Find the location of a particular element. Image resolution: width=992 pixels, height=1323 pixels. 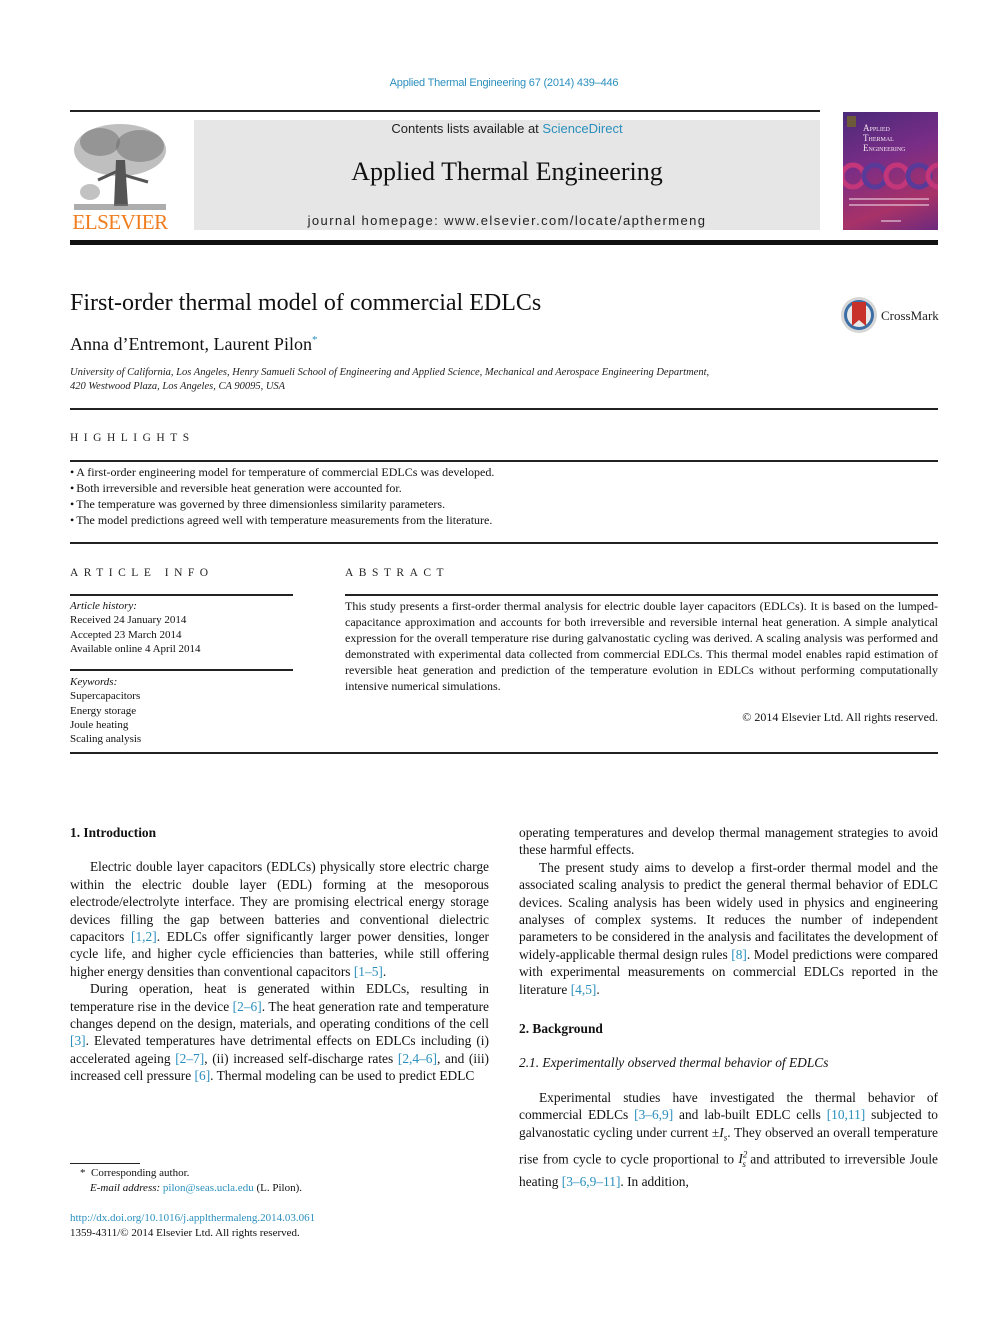

sciencedirect-link: ScienceDirect is located at coordinates (582, 128).